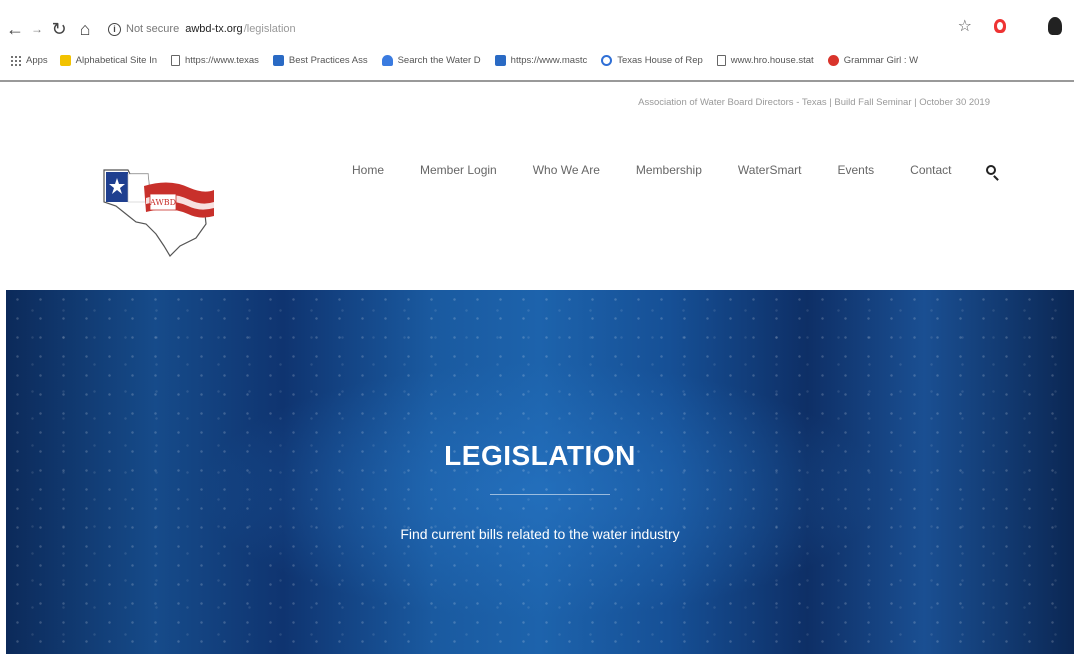 The height and width of the screenshot is (654, 1074). I want to click on reload-icon: ↻, so click(59, 29).